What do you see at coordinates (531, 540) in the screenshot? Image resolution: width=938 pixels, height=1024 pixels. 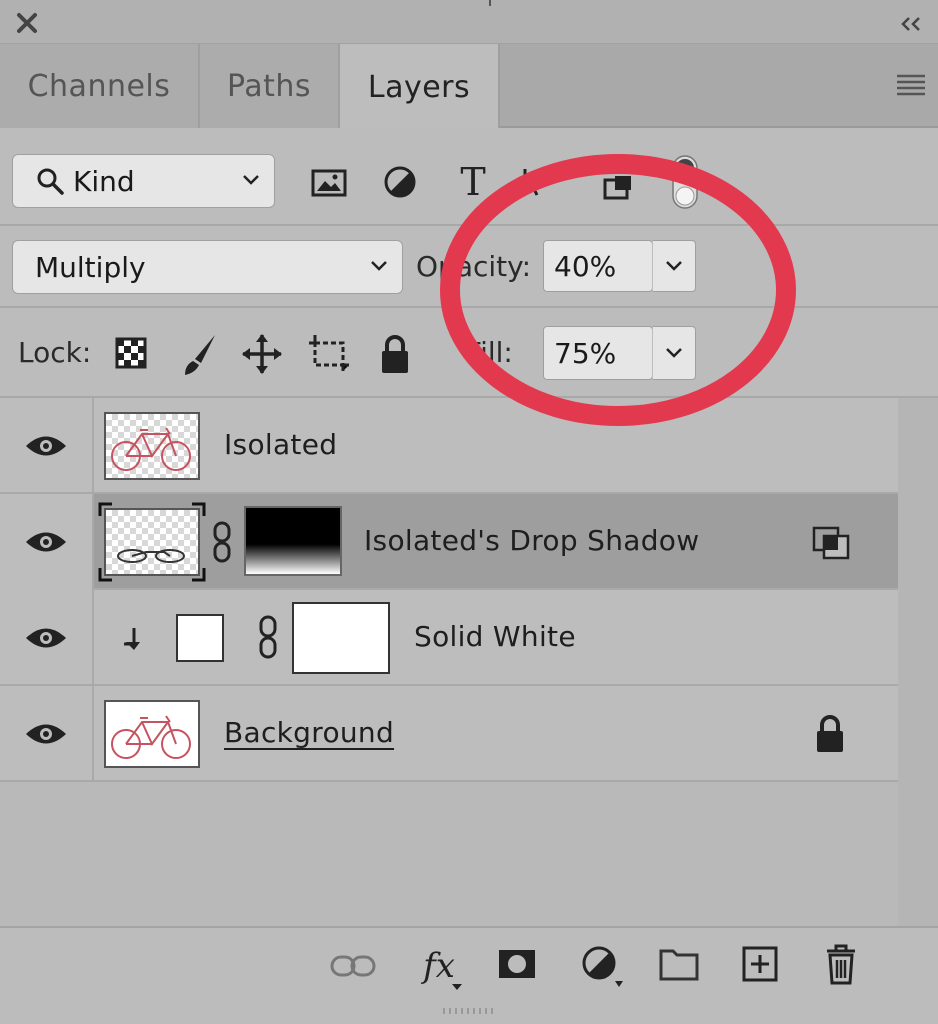 I see `layer-name: Isolated's Drop Shadow` at bounding box center [531, 540].